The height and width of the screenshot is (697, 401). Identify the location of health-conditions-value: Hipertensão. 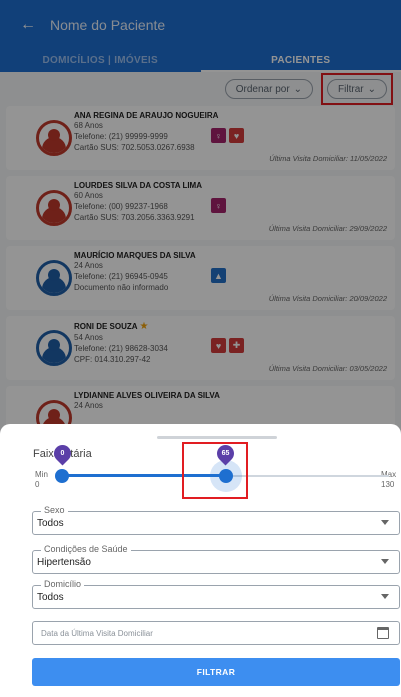
(64, 562).